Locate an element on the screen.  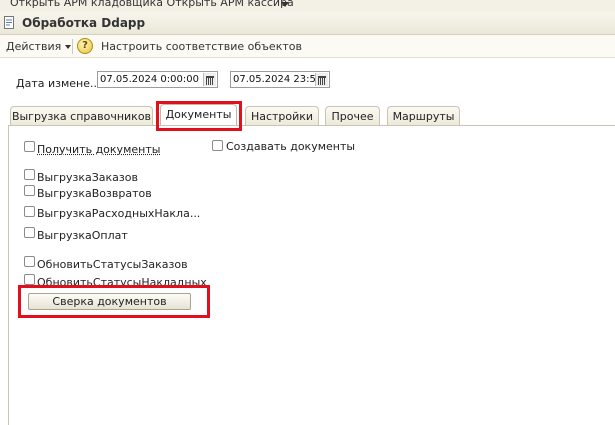
create-documents-label: Создавать документы is located at coordinates (290, 146).